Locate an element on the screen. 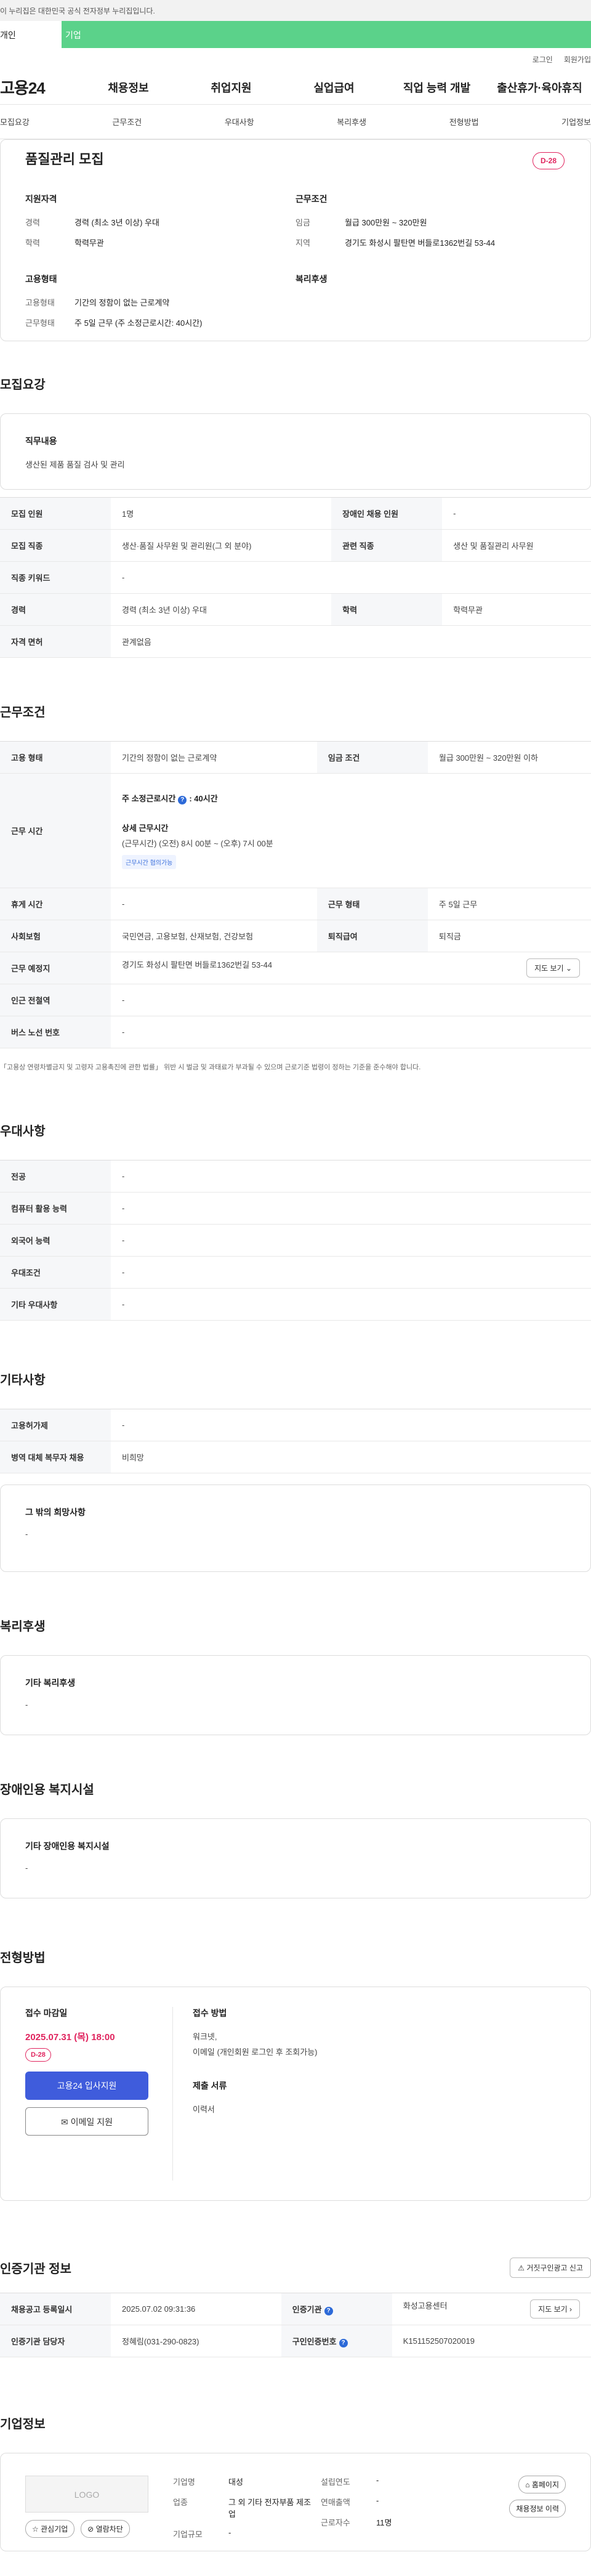 The image size is (591, 2576). cell-label: 모집 인원 is located at coordinates (55, 513).